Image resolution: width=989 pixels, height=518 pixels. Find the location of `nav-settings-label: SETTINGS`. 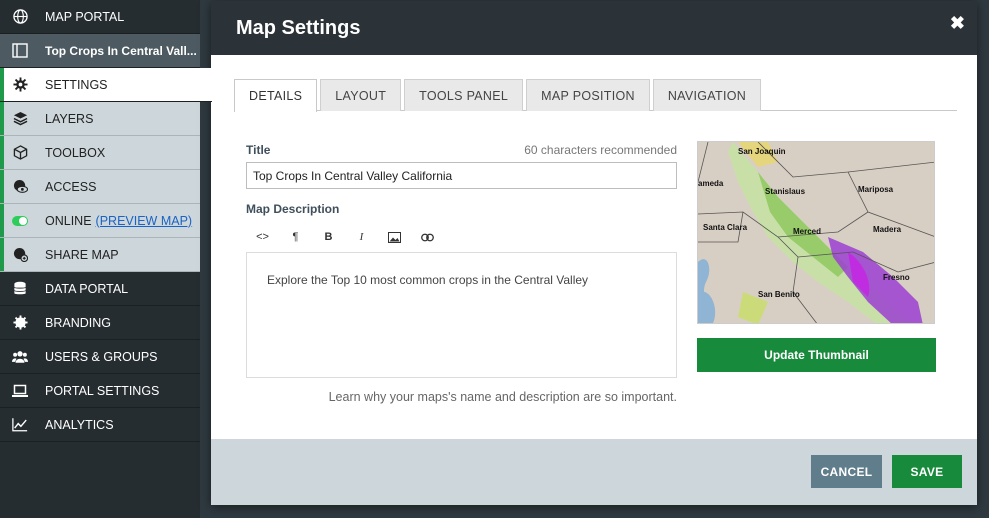

nav-settings-label: SETTINGS is located at coordinates (76, 84).